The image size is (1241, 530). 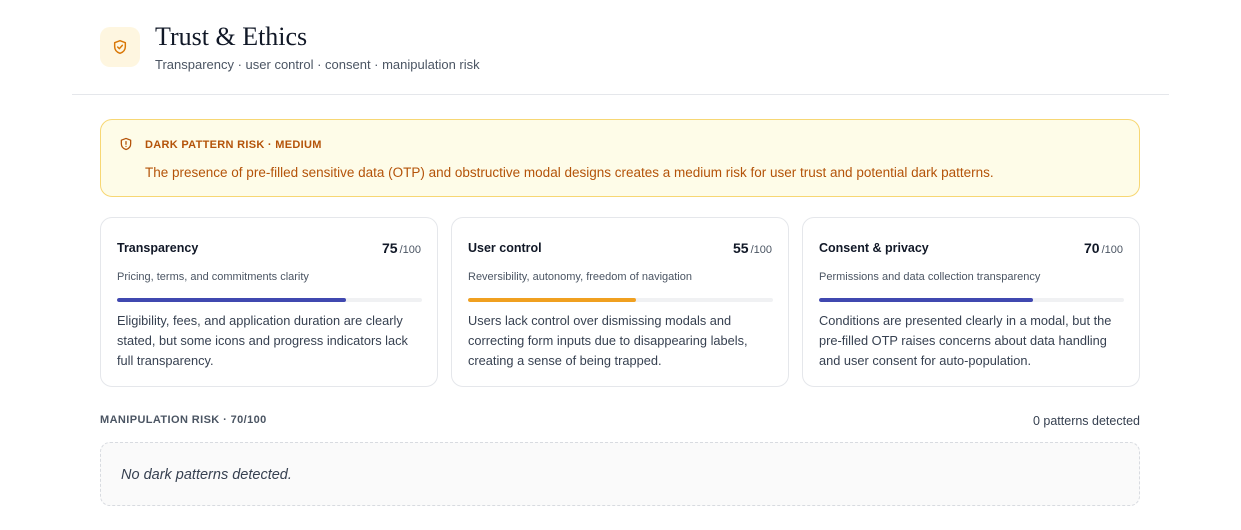 What do you see at coordinates (231, 36) in the screenshot?
I see `page-title: Trust & Ethics` at bounding box center [231, 36].